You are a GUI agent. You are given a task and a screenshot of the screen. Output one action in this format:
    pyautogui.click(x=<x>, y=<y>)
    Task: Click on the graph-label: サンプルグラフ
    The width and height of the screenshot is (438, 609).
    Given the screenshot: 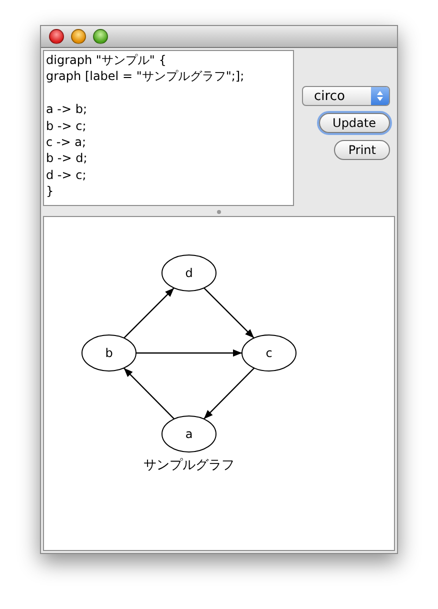 What is the action you would take?
    pyautogui.click(x=189, y=465)
    